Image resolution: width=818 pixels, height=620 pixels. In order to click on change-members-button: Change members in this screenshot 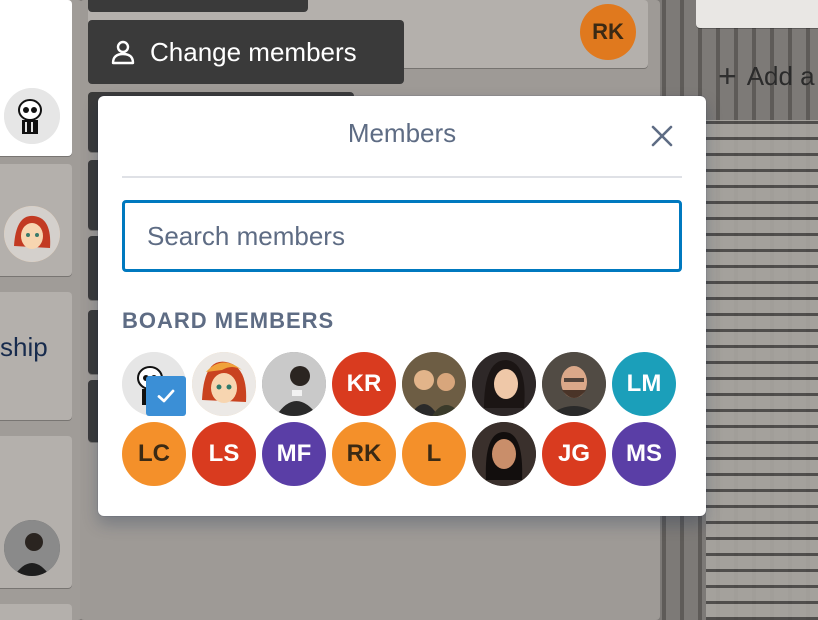, I will do `click(246, 52)`.